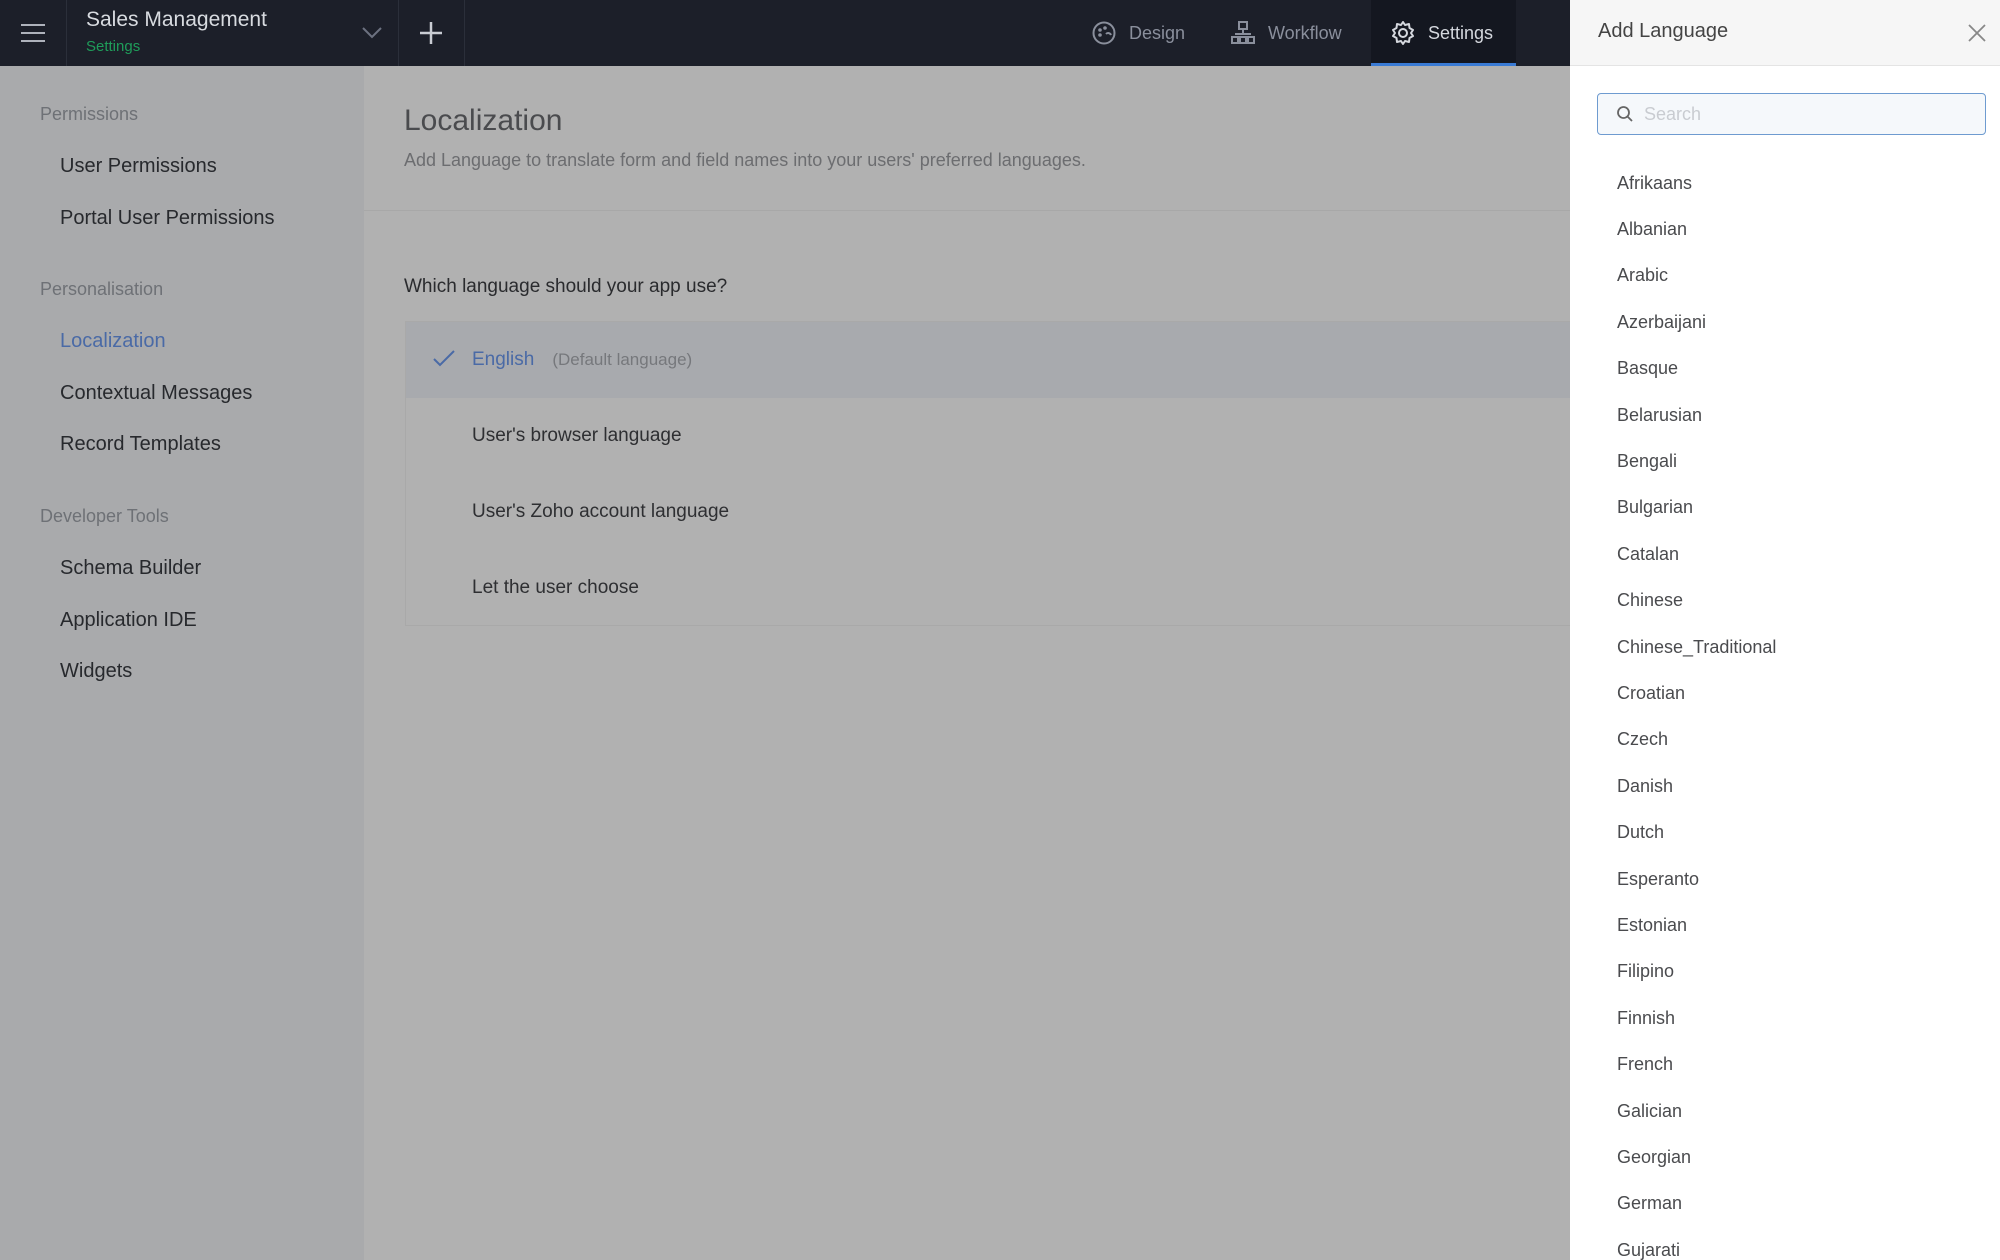 The width and height of the screenshot is (2000, 1260). Describe the element at coordinates (1625, 114) in the screenshot. I see `search-icon` at that location.